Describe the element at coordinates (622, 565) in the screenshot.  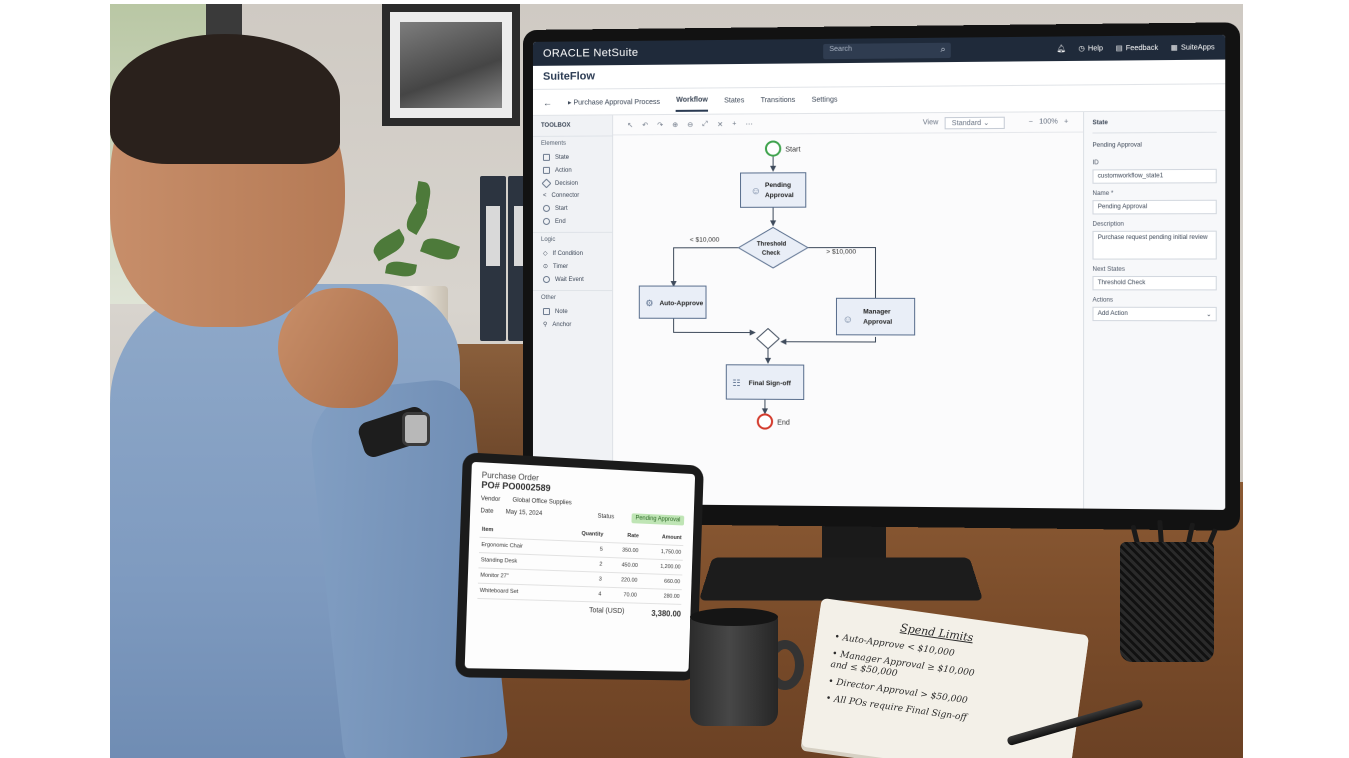
I see `table-cell: 450.00` at that location.